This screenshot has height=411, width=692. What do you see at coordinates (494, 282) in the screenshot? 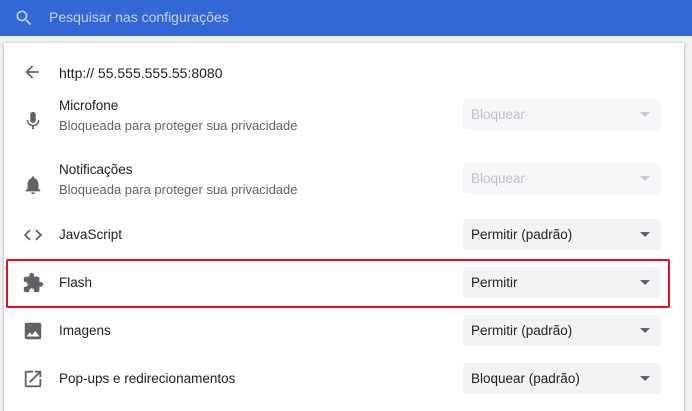
I see `select-value: Permitir` at bounding box center [494, 282].